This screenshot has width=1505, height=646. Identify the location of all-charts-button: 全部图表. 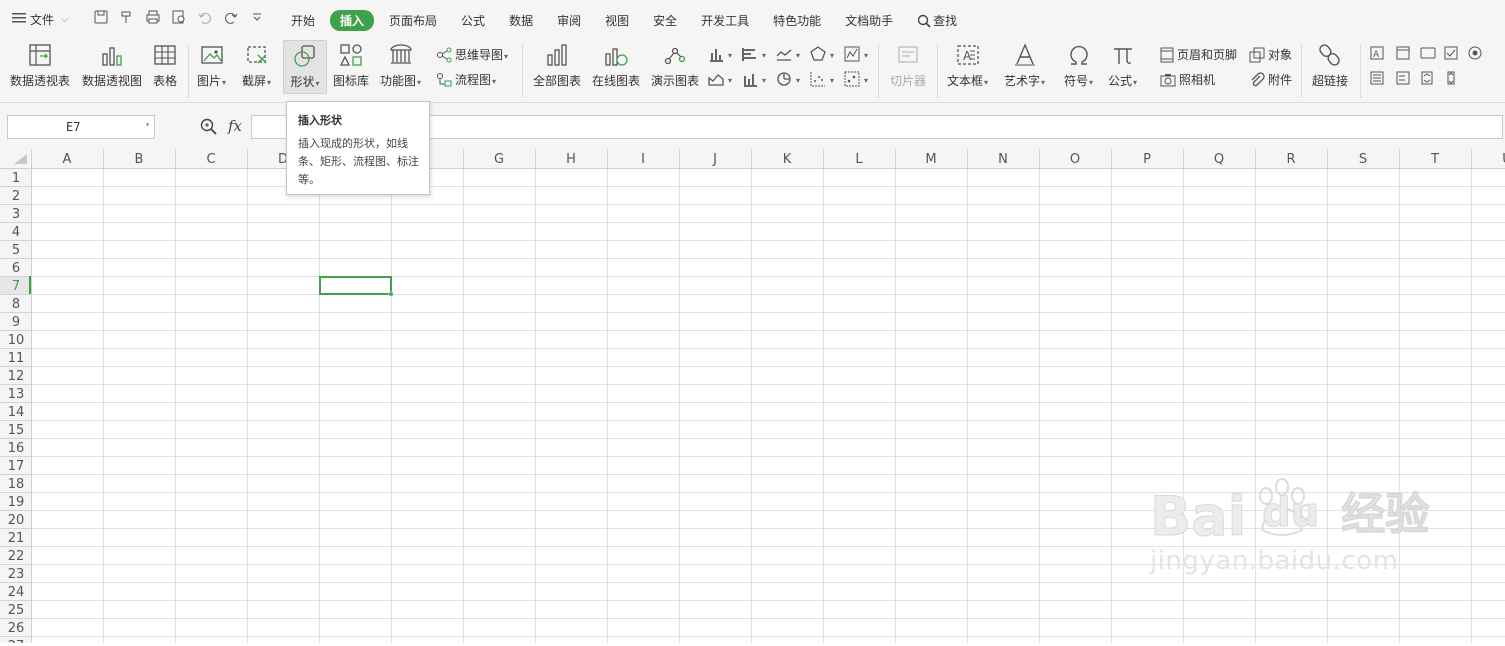
(557, 65).